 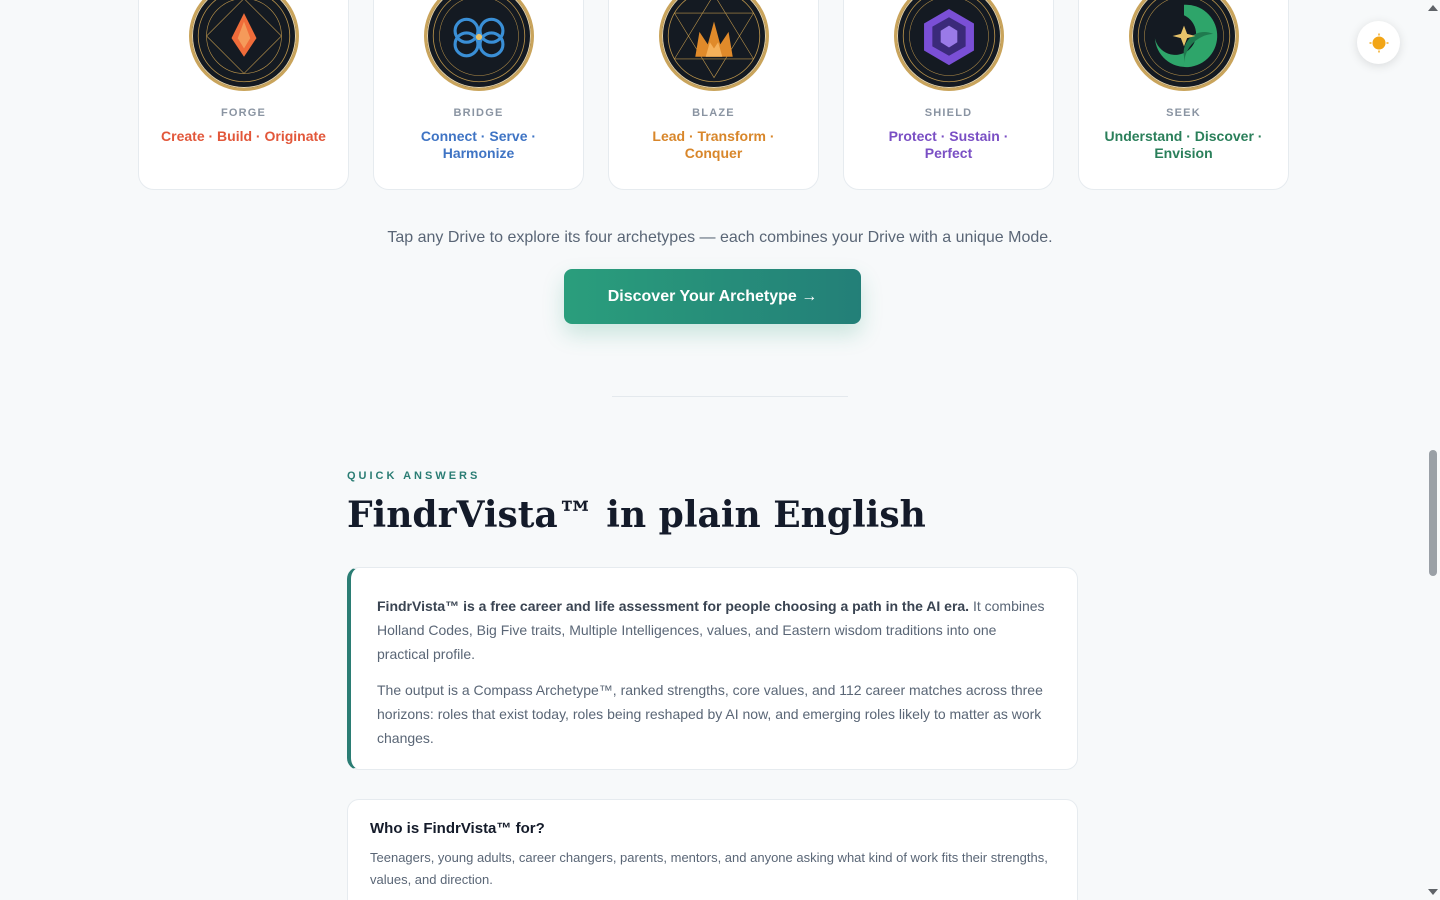 I want to click on hexagon-shield-icon, so click(x=948, y=45).